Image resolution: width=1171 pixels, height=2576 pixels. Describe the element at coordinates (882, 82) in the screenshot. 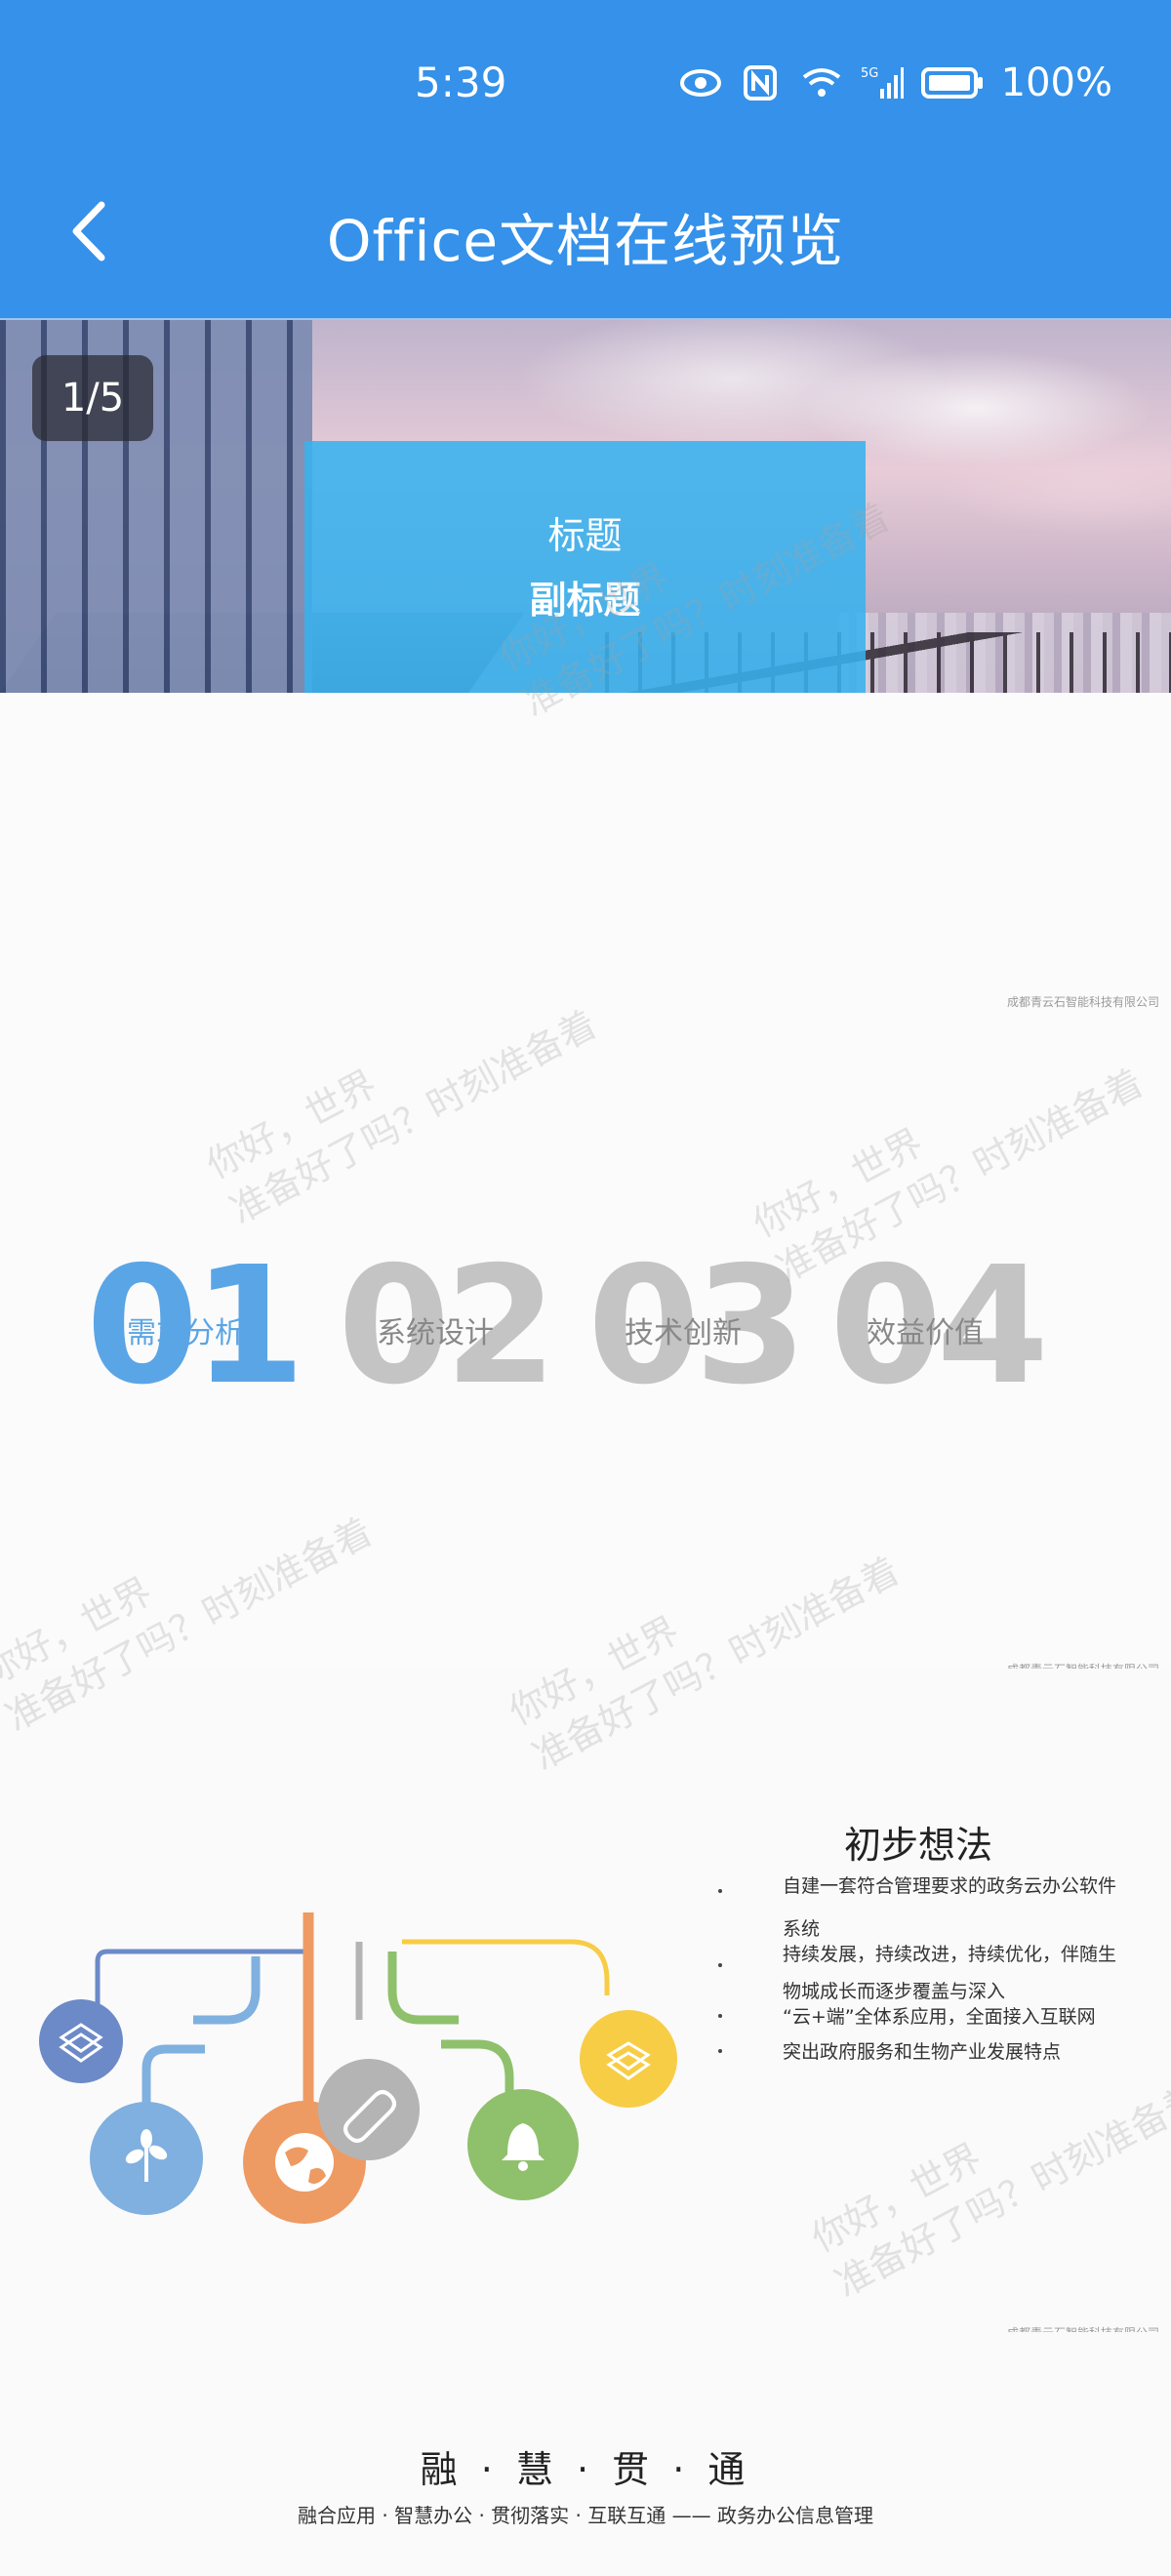

I see `signal-5g-icon: 5G` at that location.